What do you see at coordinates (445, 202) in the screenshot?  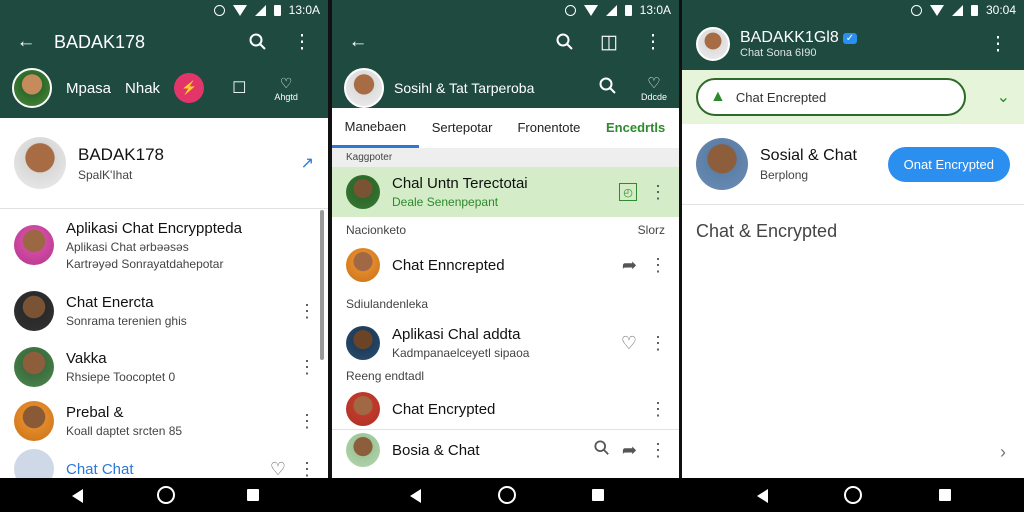 I see `chat-preview: Deale Senenpepant` at bounding box center [445, 202].